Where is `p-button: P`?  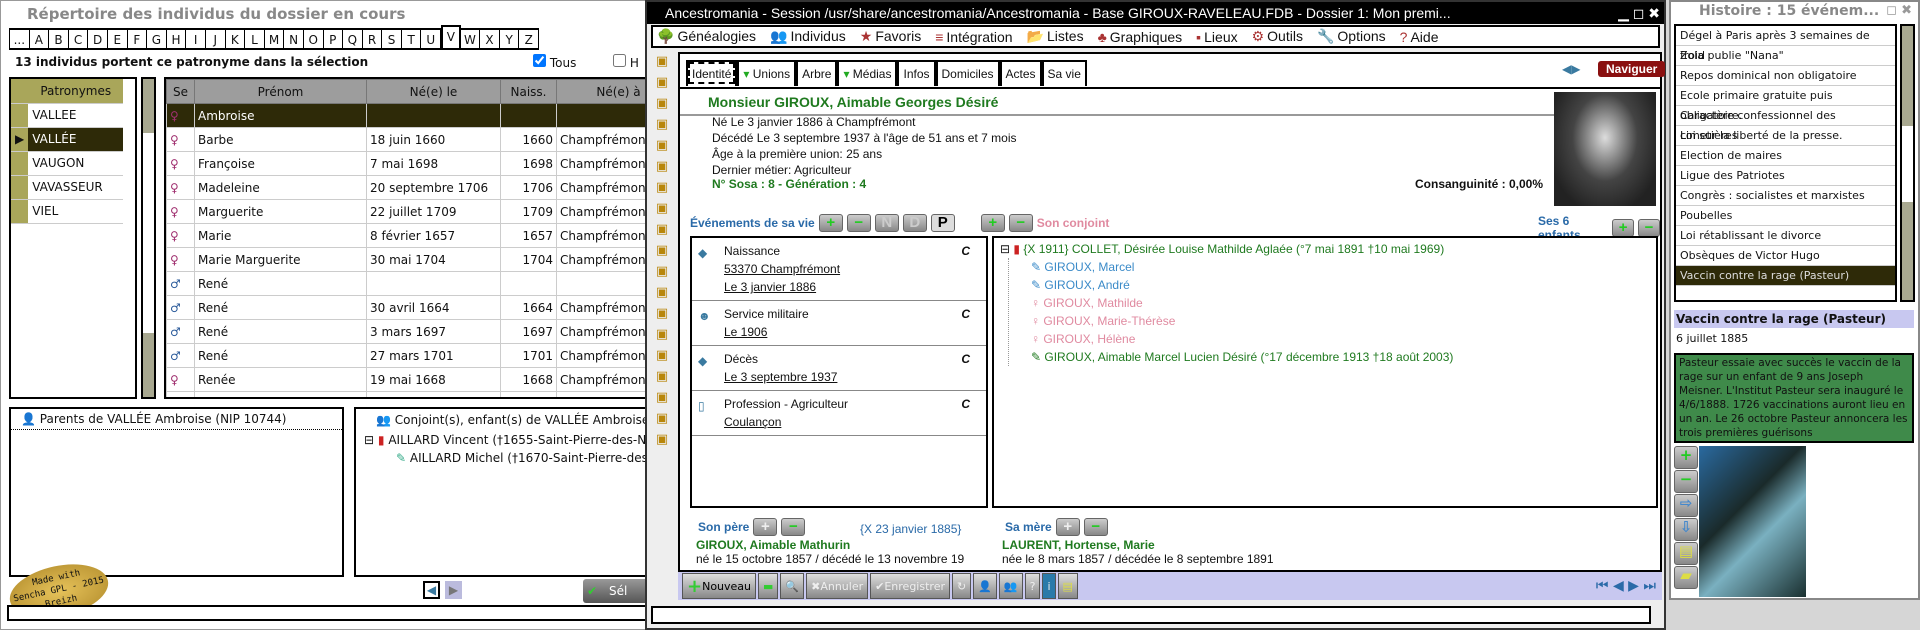
p-button: P is located at coordinates (942, 223).